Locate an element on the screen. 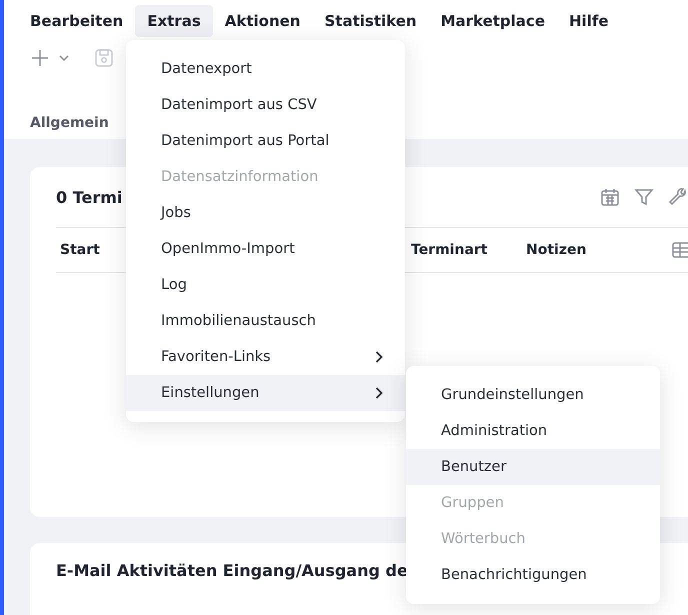  plus-icon is located at coordinates (40, 58).